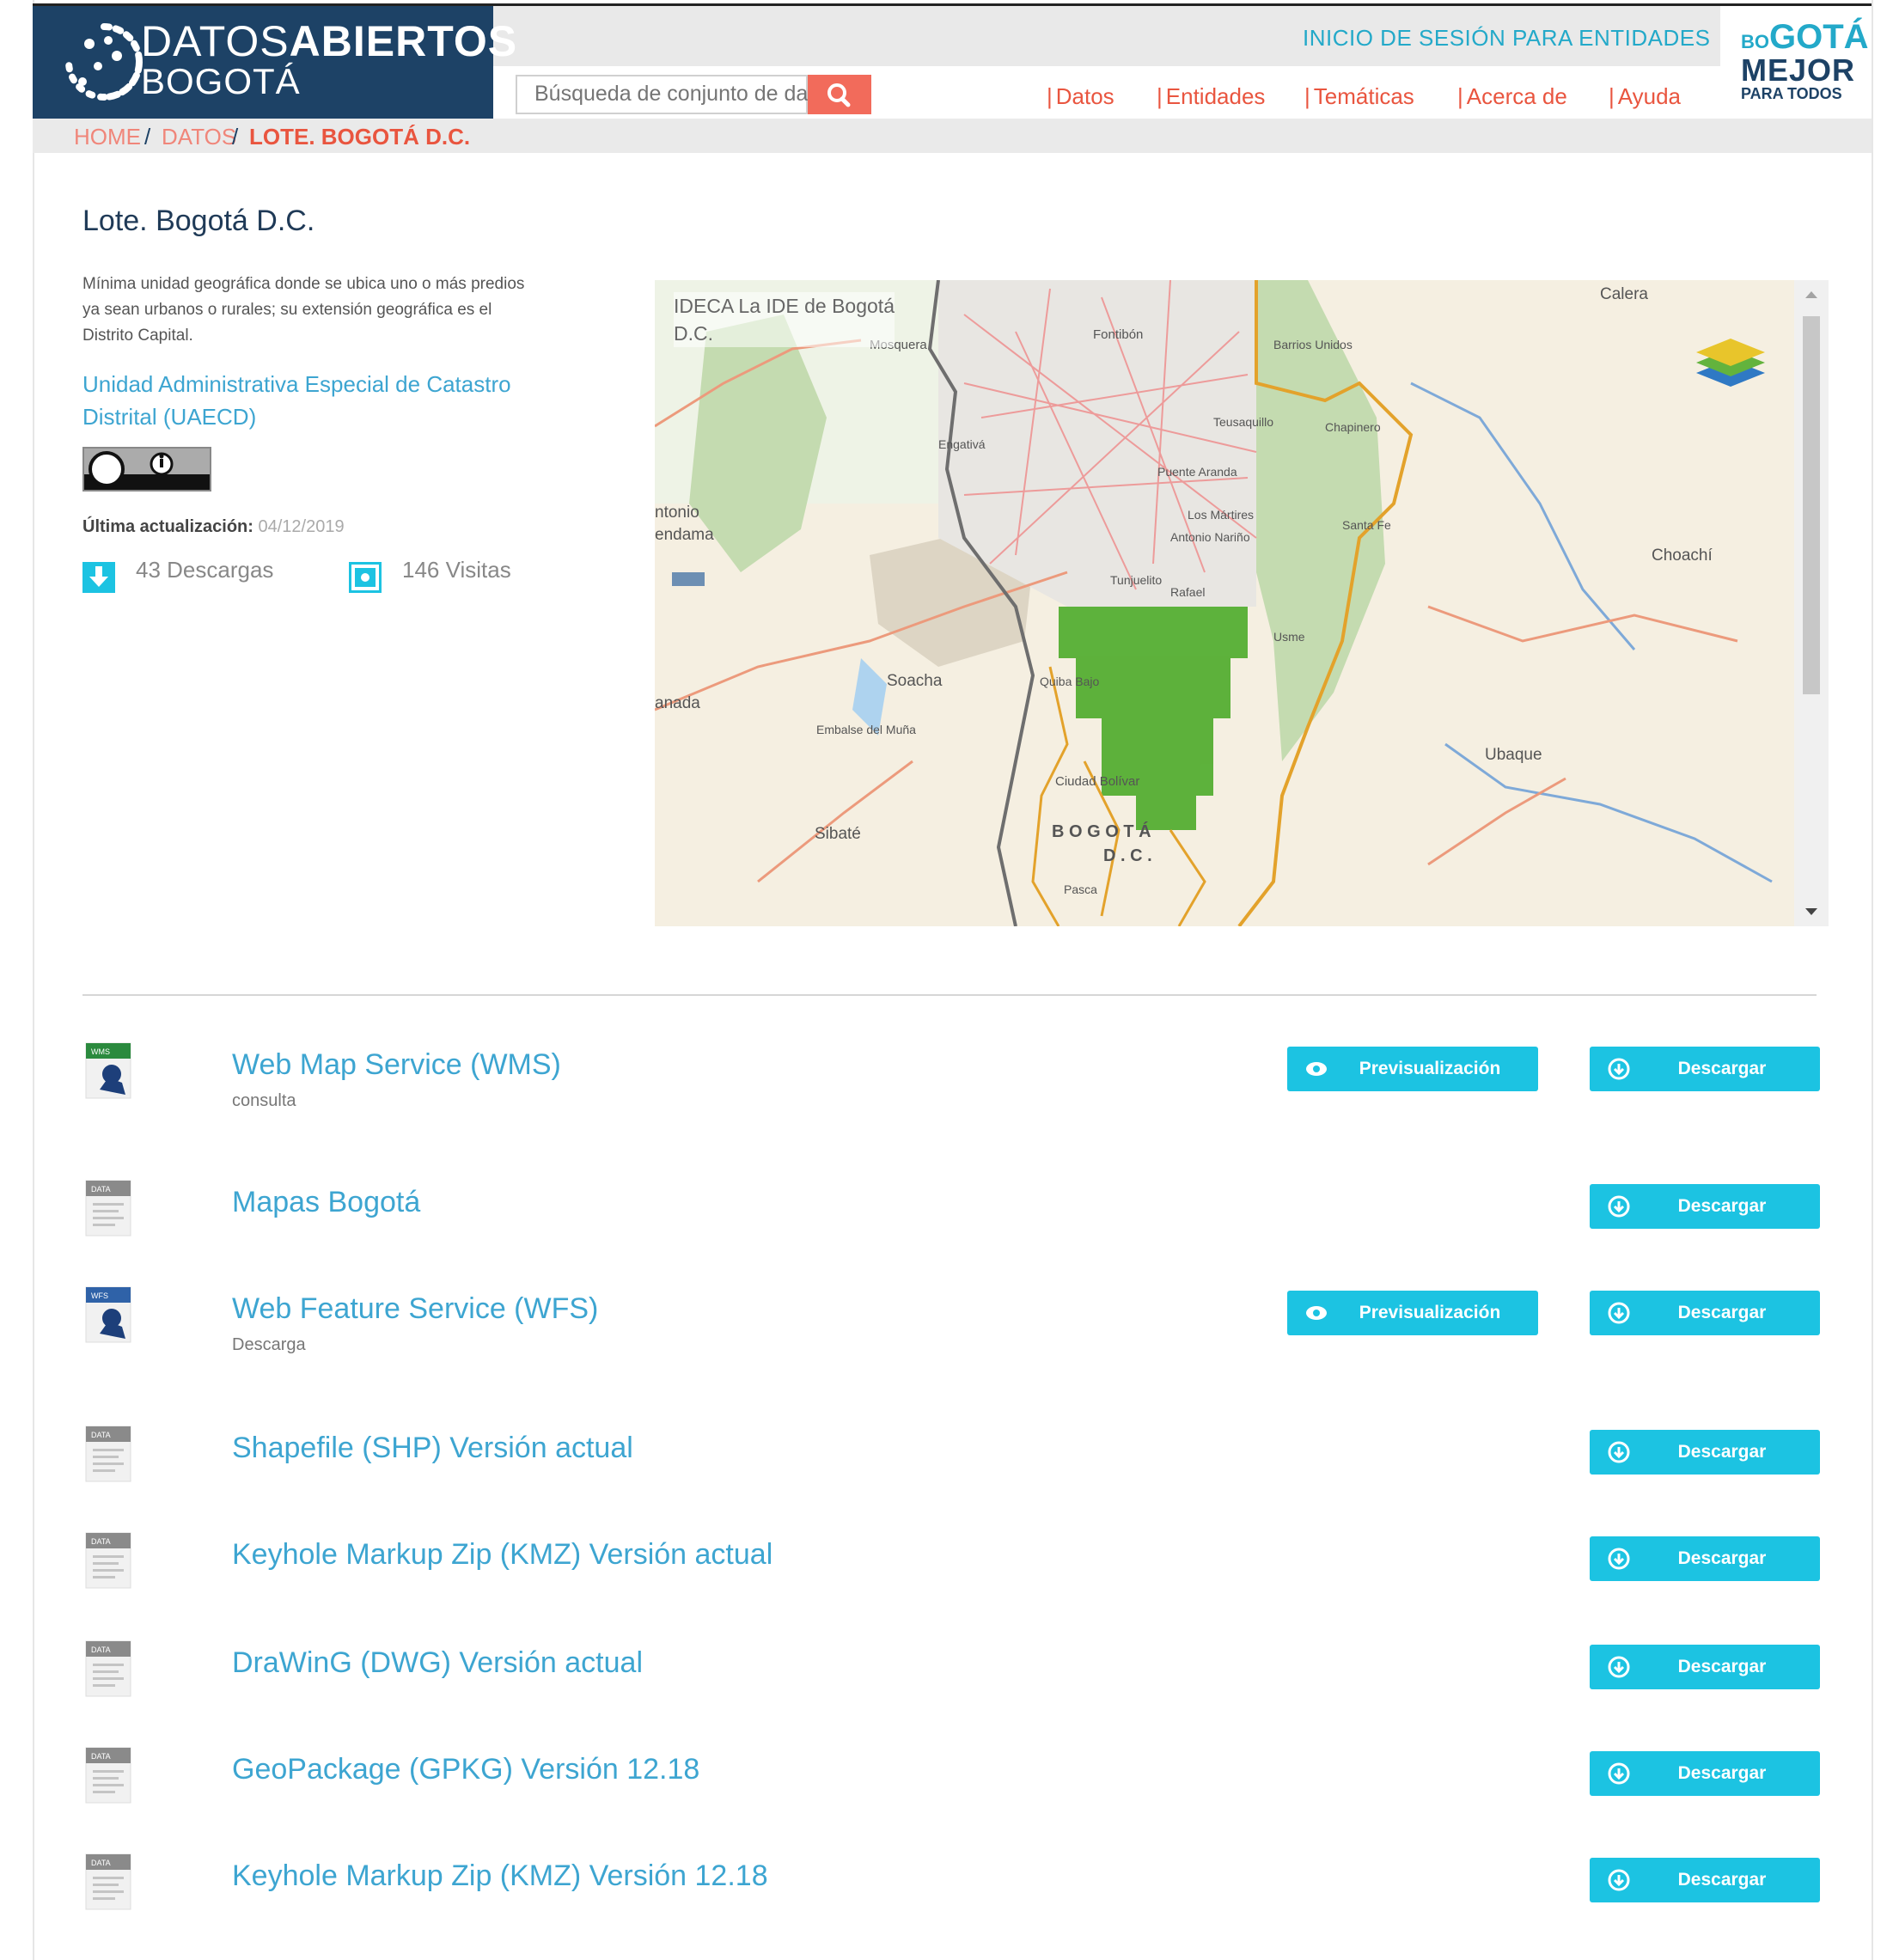 Image resolution: width=1893 pixels, height=1960 pixels. What do you see at coordinates (99, 577) in the screenshot?
I see `download-count-icon` at bounding box center [99, 577].